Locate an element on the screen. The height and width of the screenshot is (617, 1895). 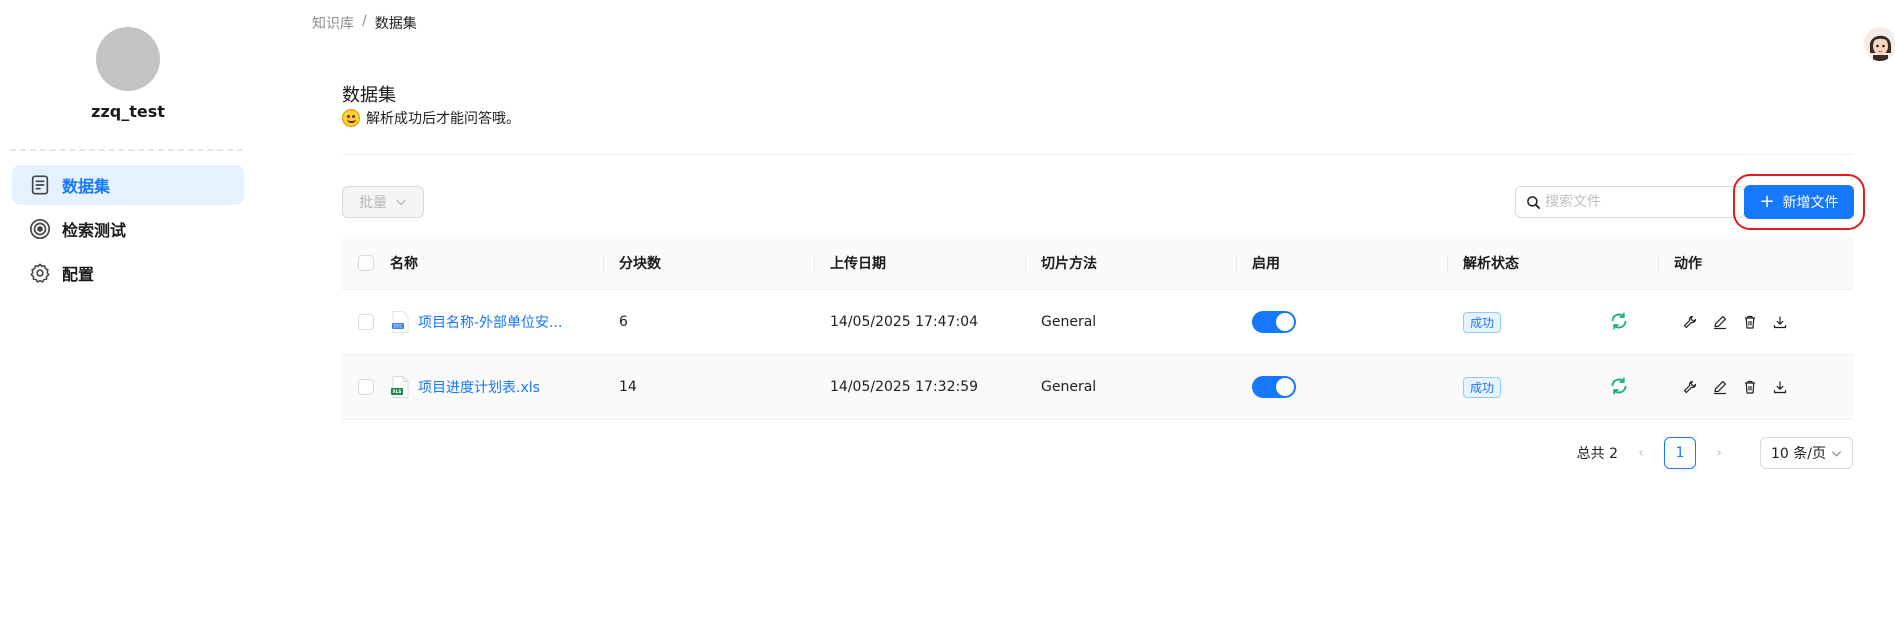
doc-file-icon: DOC is located at coordinates (400, 322).